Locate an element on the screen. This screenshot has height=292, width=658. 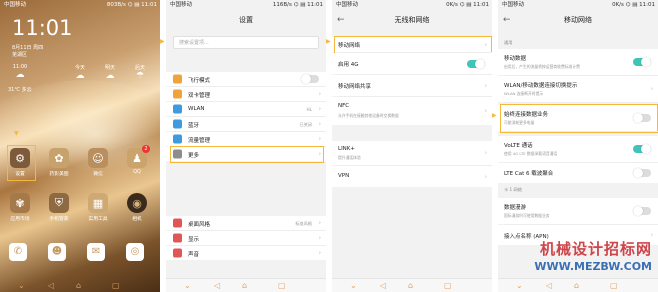
app-camera: ◉ 相机 is located at coordinates (137, 207).